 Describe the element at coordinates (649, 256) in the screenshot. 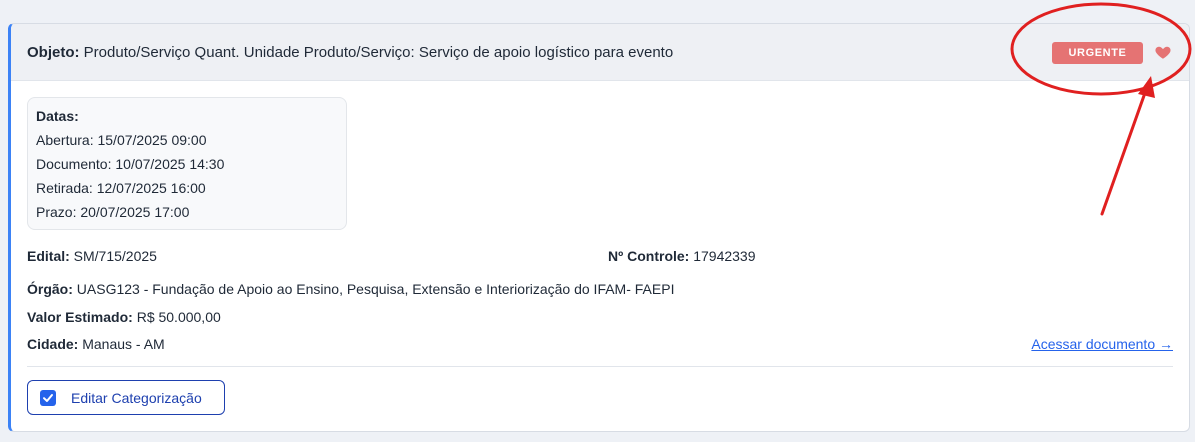

I see `controle-label: Nº Controle:` at that location.